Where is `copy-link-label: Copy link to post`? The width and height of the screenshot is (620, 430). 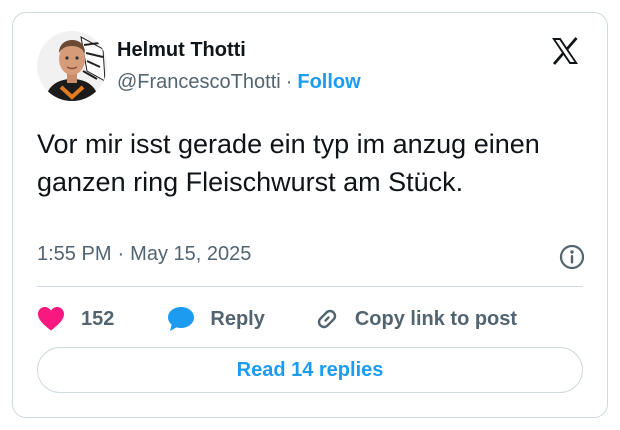 copy-link-label: Copy link to post is located at coordinates (436, 318).